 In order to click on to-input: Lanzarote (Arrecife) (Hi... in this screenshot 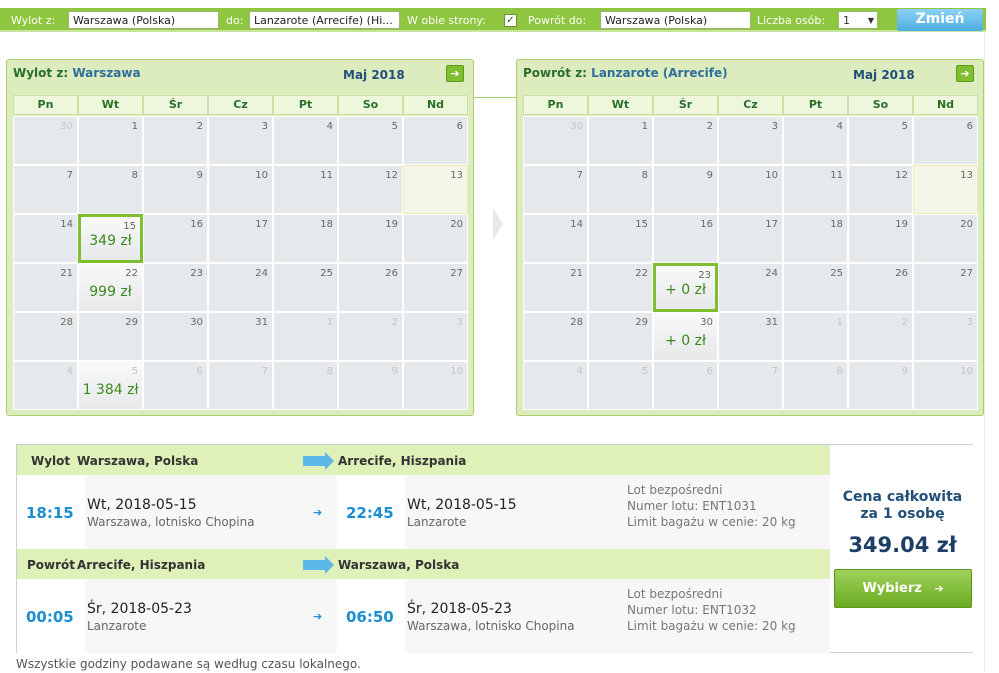, I will do `click(324, 20)`.